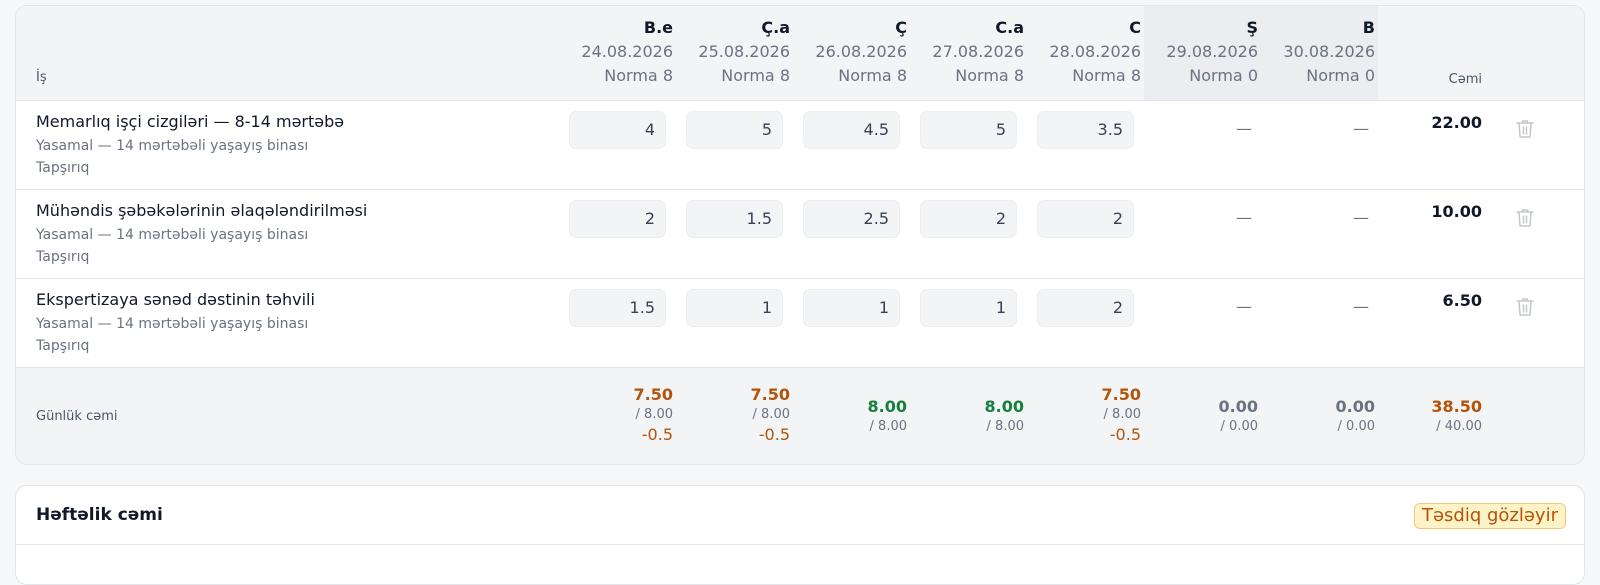 This screenshot has height=585, width=1600. What do you see at coordinates (851, 130) in the screenshot?
I see `hours-input: 4.5` at bounding box center [851, 130].